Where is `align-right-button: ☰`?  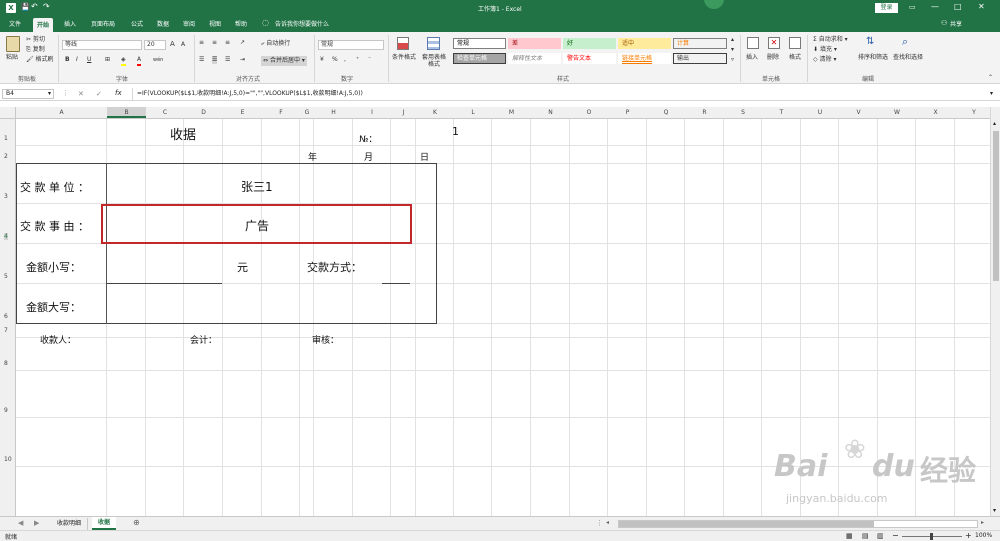 align-right-button: ☰ is located at coordinates (227, 60).